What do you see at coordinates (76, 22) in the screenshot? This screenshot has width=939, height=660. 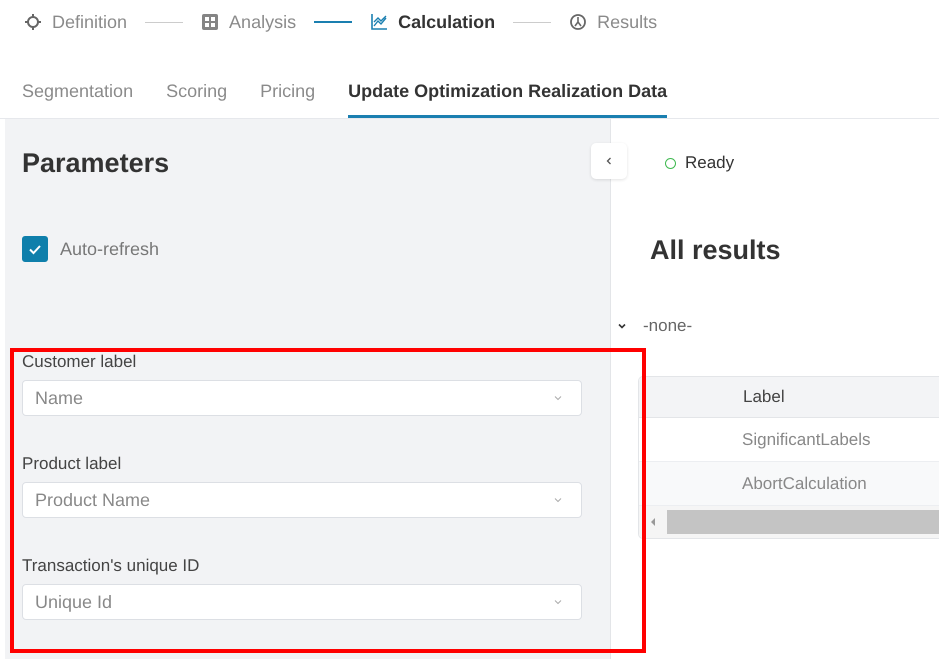 I see `step: Definition` at bounding box center [76, 22].